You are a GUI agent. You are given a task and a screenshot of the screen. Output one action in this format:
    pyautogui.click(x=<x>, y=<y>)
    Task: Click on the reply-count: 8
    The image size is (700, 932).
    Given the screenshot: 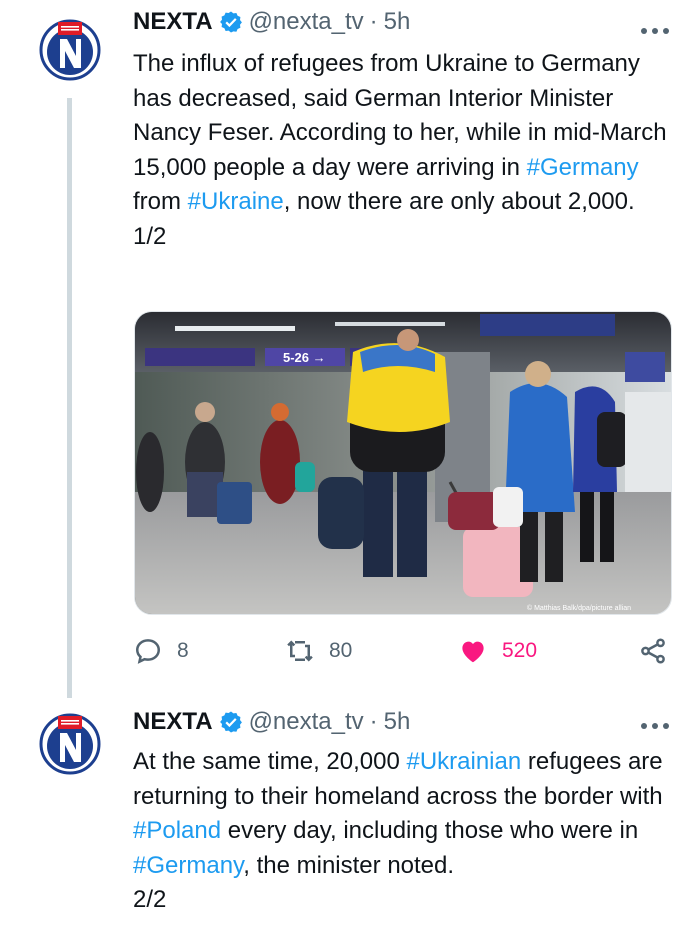 What is the action you would take?
    pyautogui.click(x=183, y=650)
    